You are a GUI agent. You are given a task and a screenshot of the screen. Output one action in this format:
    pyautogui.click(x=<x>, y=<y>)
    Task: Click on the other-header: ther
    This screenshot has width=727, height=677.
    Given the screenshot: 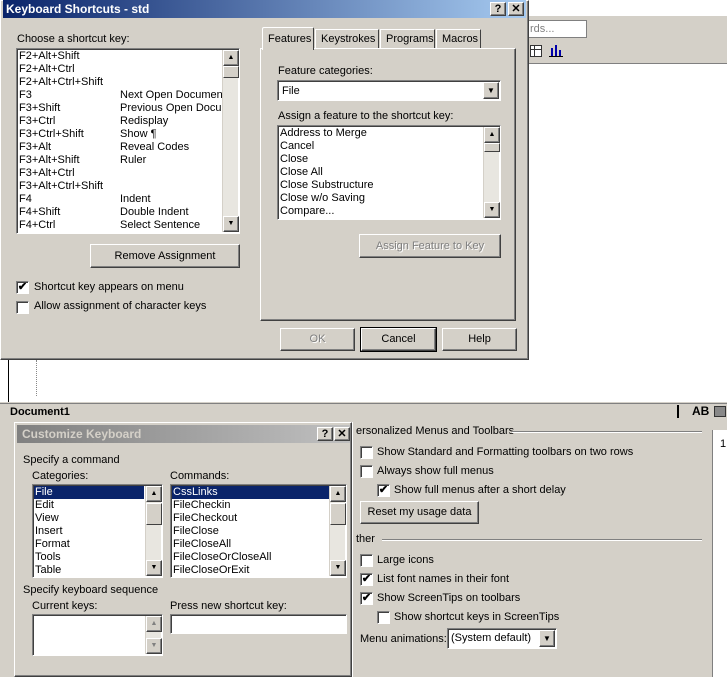 What is the action you would take?
    pyautogui.click(x=365, y=539)
    